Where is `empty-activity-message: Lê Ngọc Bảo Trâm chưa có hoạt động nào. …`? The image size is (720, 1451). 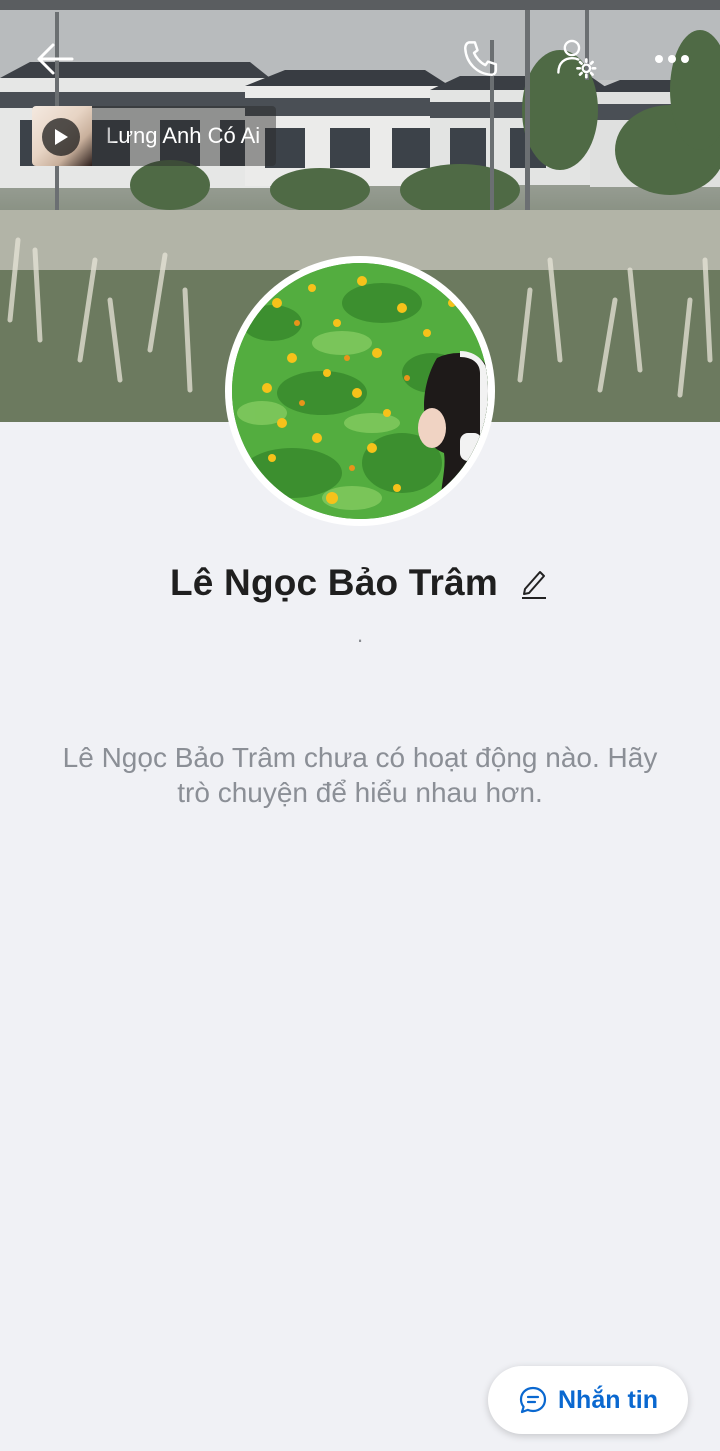
empty-activity-message: Lê Ngọc Bảo Trâm chưa có hoạt động nào. … is located at coordinates (360, 775).